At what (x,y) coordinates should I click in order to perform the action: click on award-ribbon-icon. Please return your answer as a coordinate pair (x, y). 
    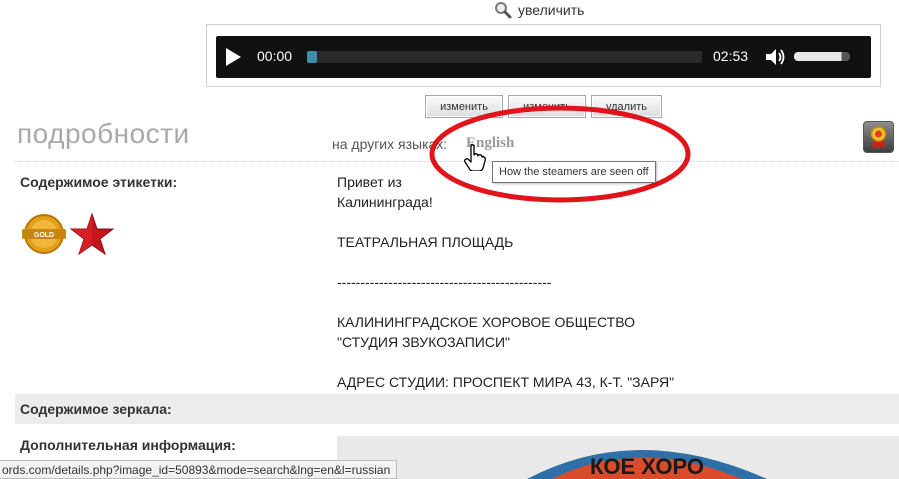
    Looking at the image, I should click on (878, 138).